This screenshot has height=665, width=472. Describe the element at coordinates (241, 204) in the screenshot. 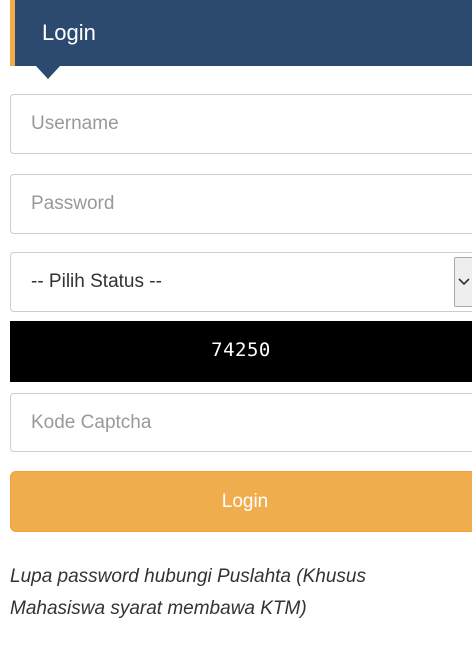

I see `password-input` at that location.